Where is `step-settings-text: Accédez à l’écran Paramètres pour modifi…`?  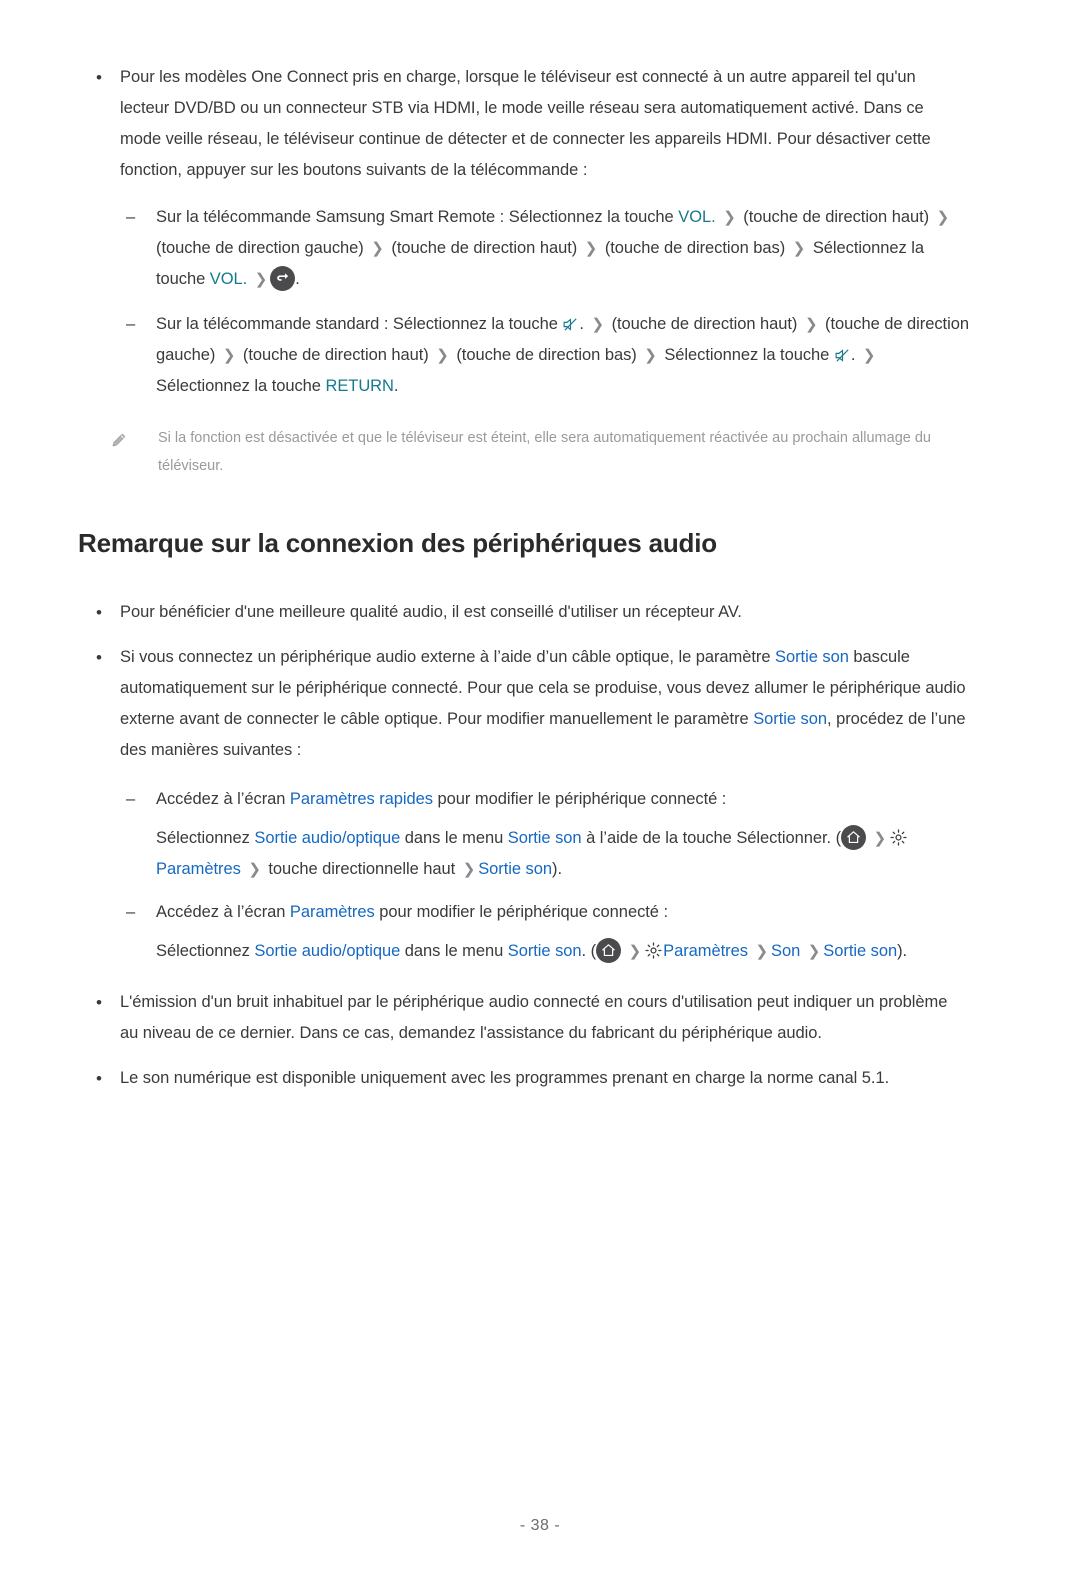 step-settings-text: Accédez à l’écran Paramètres pour modifi… is located at coordinates (564, 912).